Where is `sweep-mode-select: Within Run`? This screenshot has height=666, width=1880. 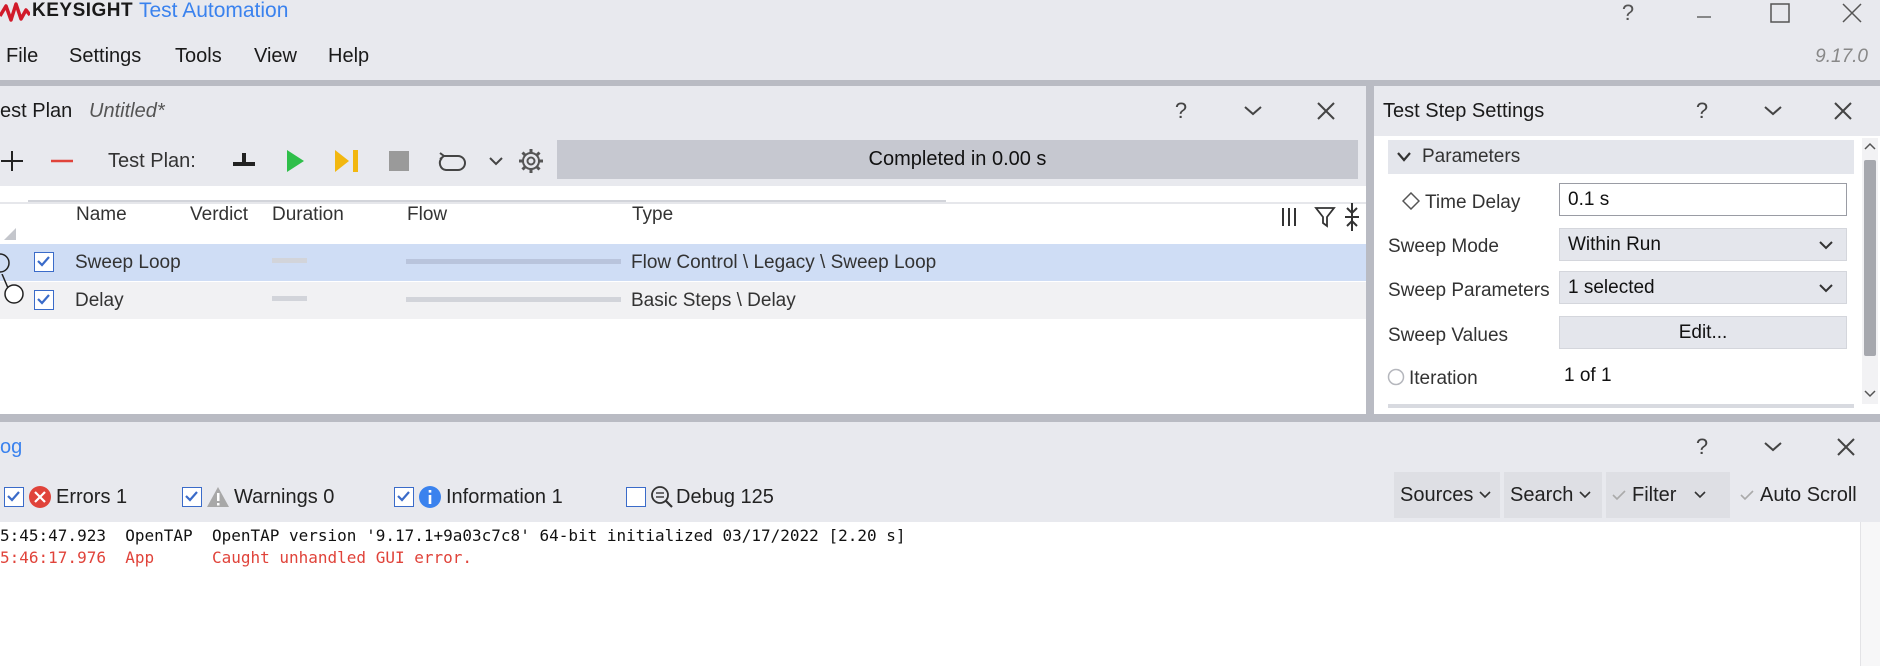
sweep-mode-select: Within Run is located at coordinates (1703, 244).